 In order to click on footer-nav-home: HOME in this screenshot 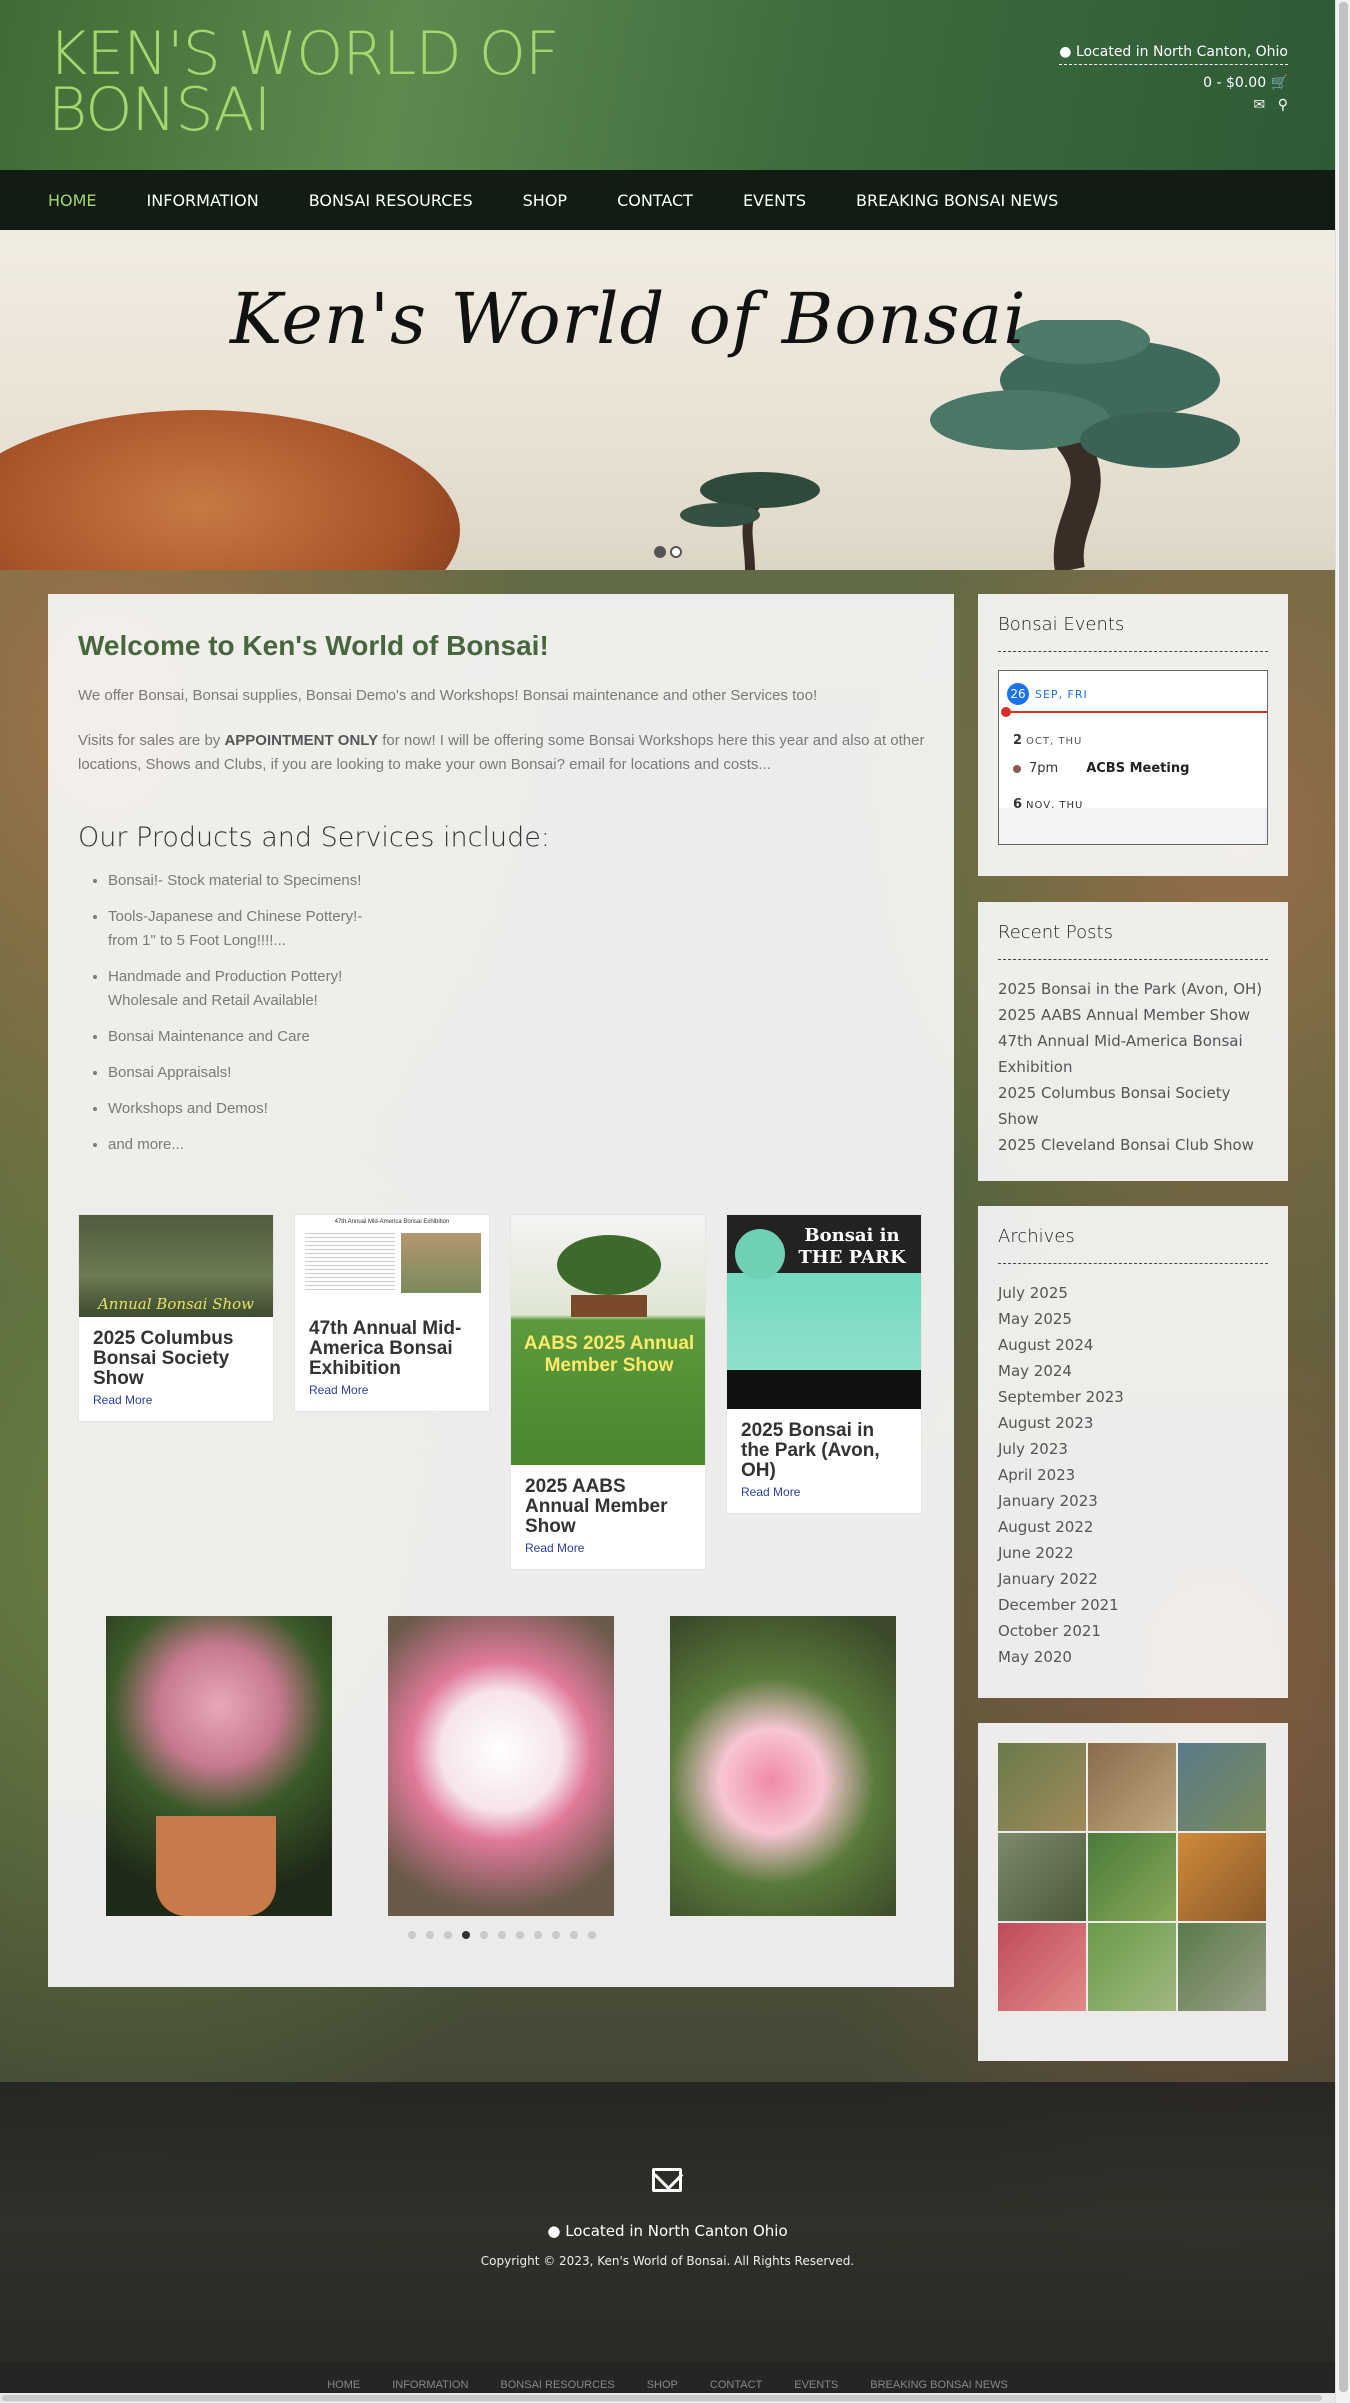, I will do `click(343, 2385)`.